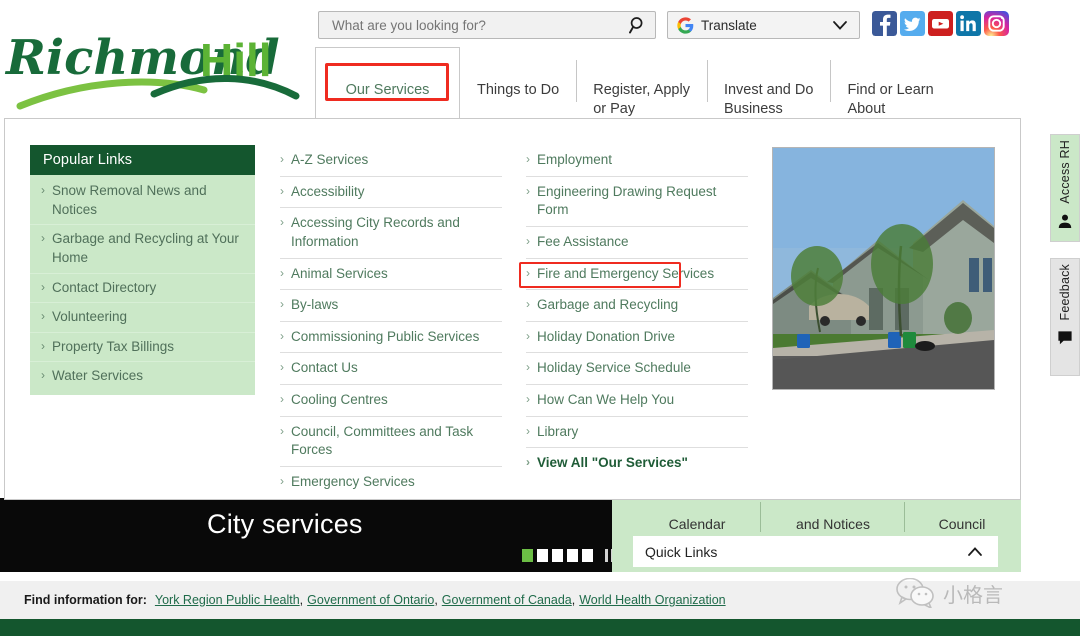  Describe the element at coordinates (840, 25) in the screenshot. I see `chevron-down-icon` at that location.